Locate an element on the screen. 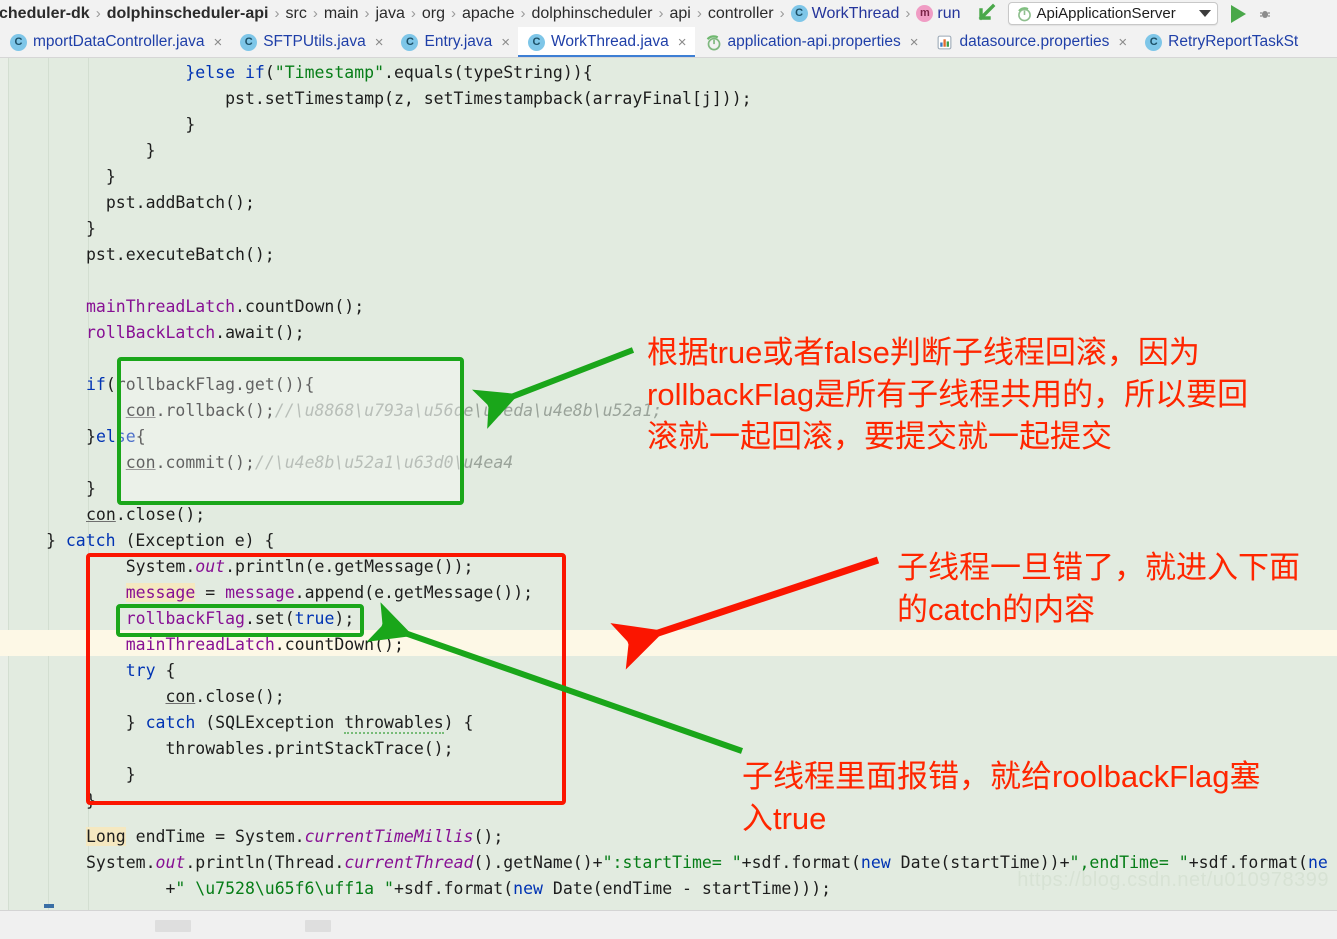 The width and height of the screenshot is (1337, 939). breadcrumb-item-api: api is located at coordinates (679, 13).